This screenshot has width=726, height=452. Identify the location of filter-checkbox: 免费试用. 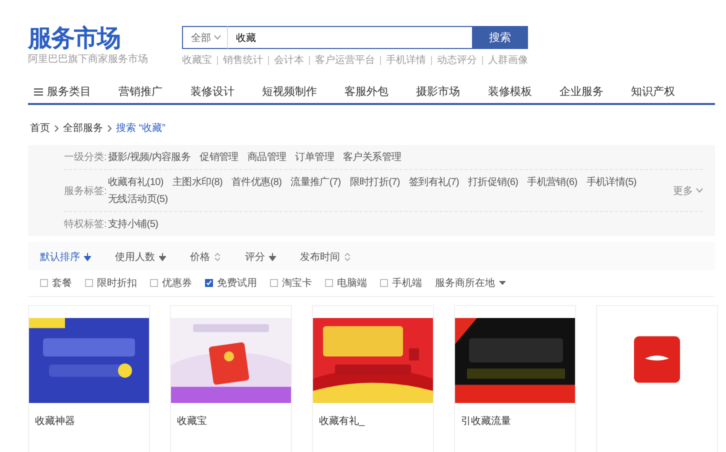
(231, 283).